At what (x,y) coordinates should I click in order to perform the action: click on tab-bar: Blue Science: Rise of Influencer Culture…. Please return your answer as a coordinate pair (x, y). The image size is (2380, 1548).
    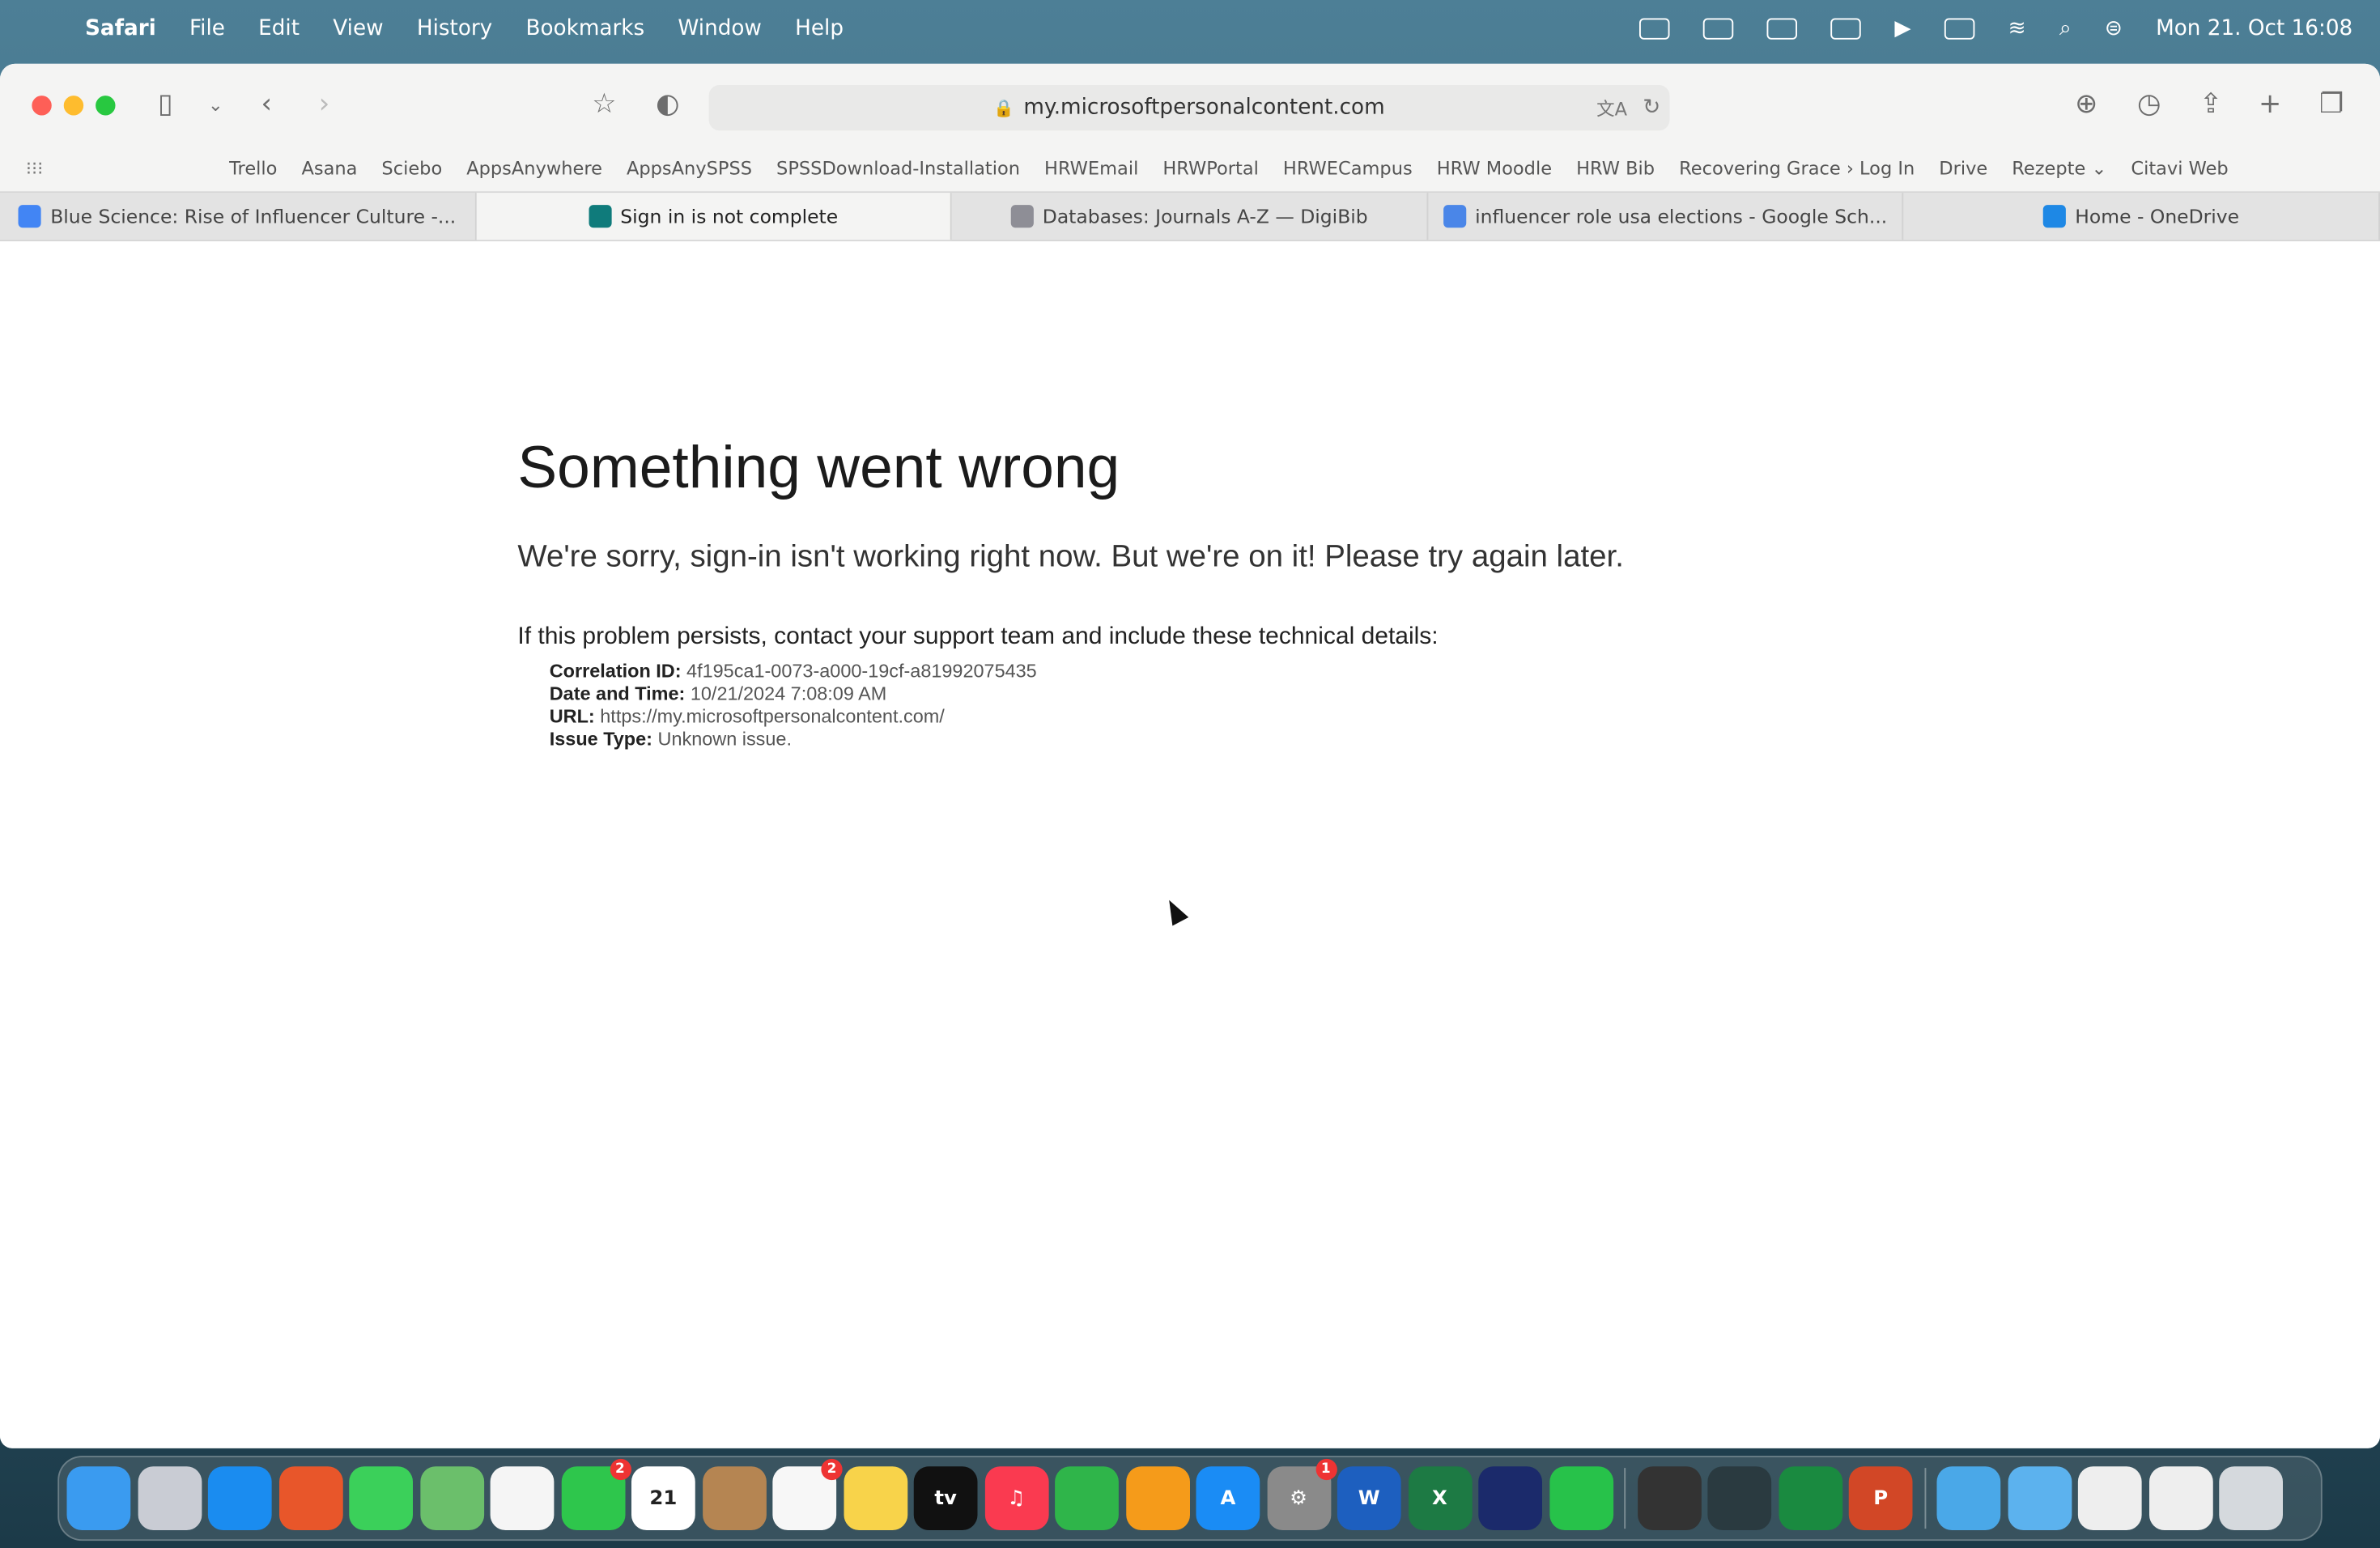
    Looking at the image, I should click on (1190, 217).